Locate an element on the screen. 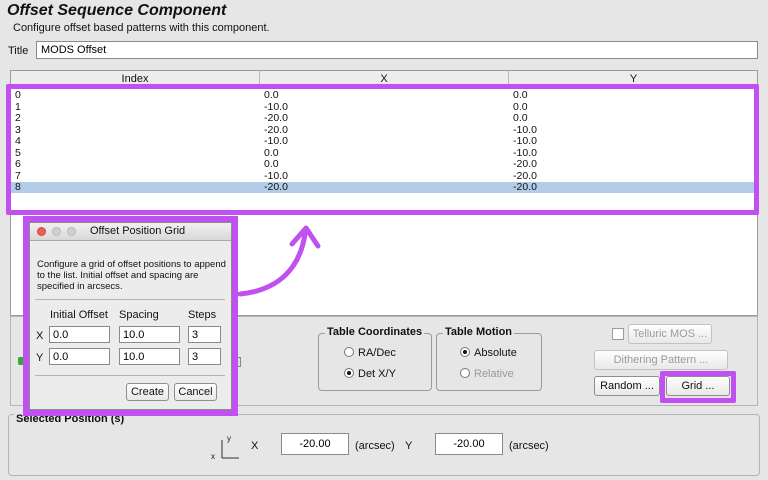 The image size is (768, 480). add-icon is located at coordinates (22, 361).